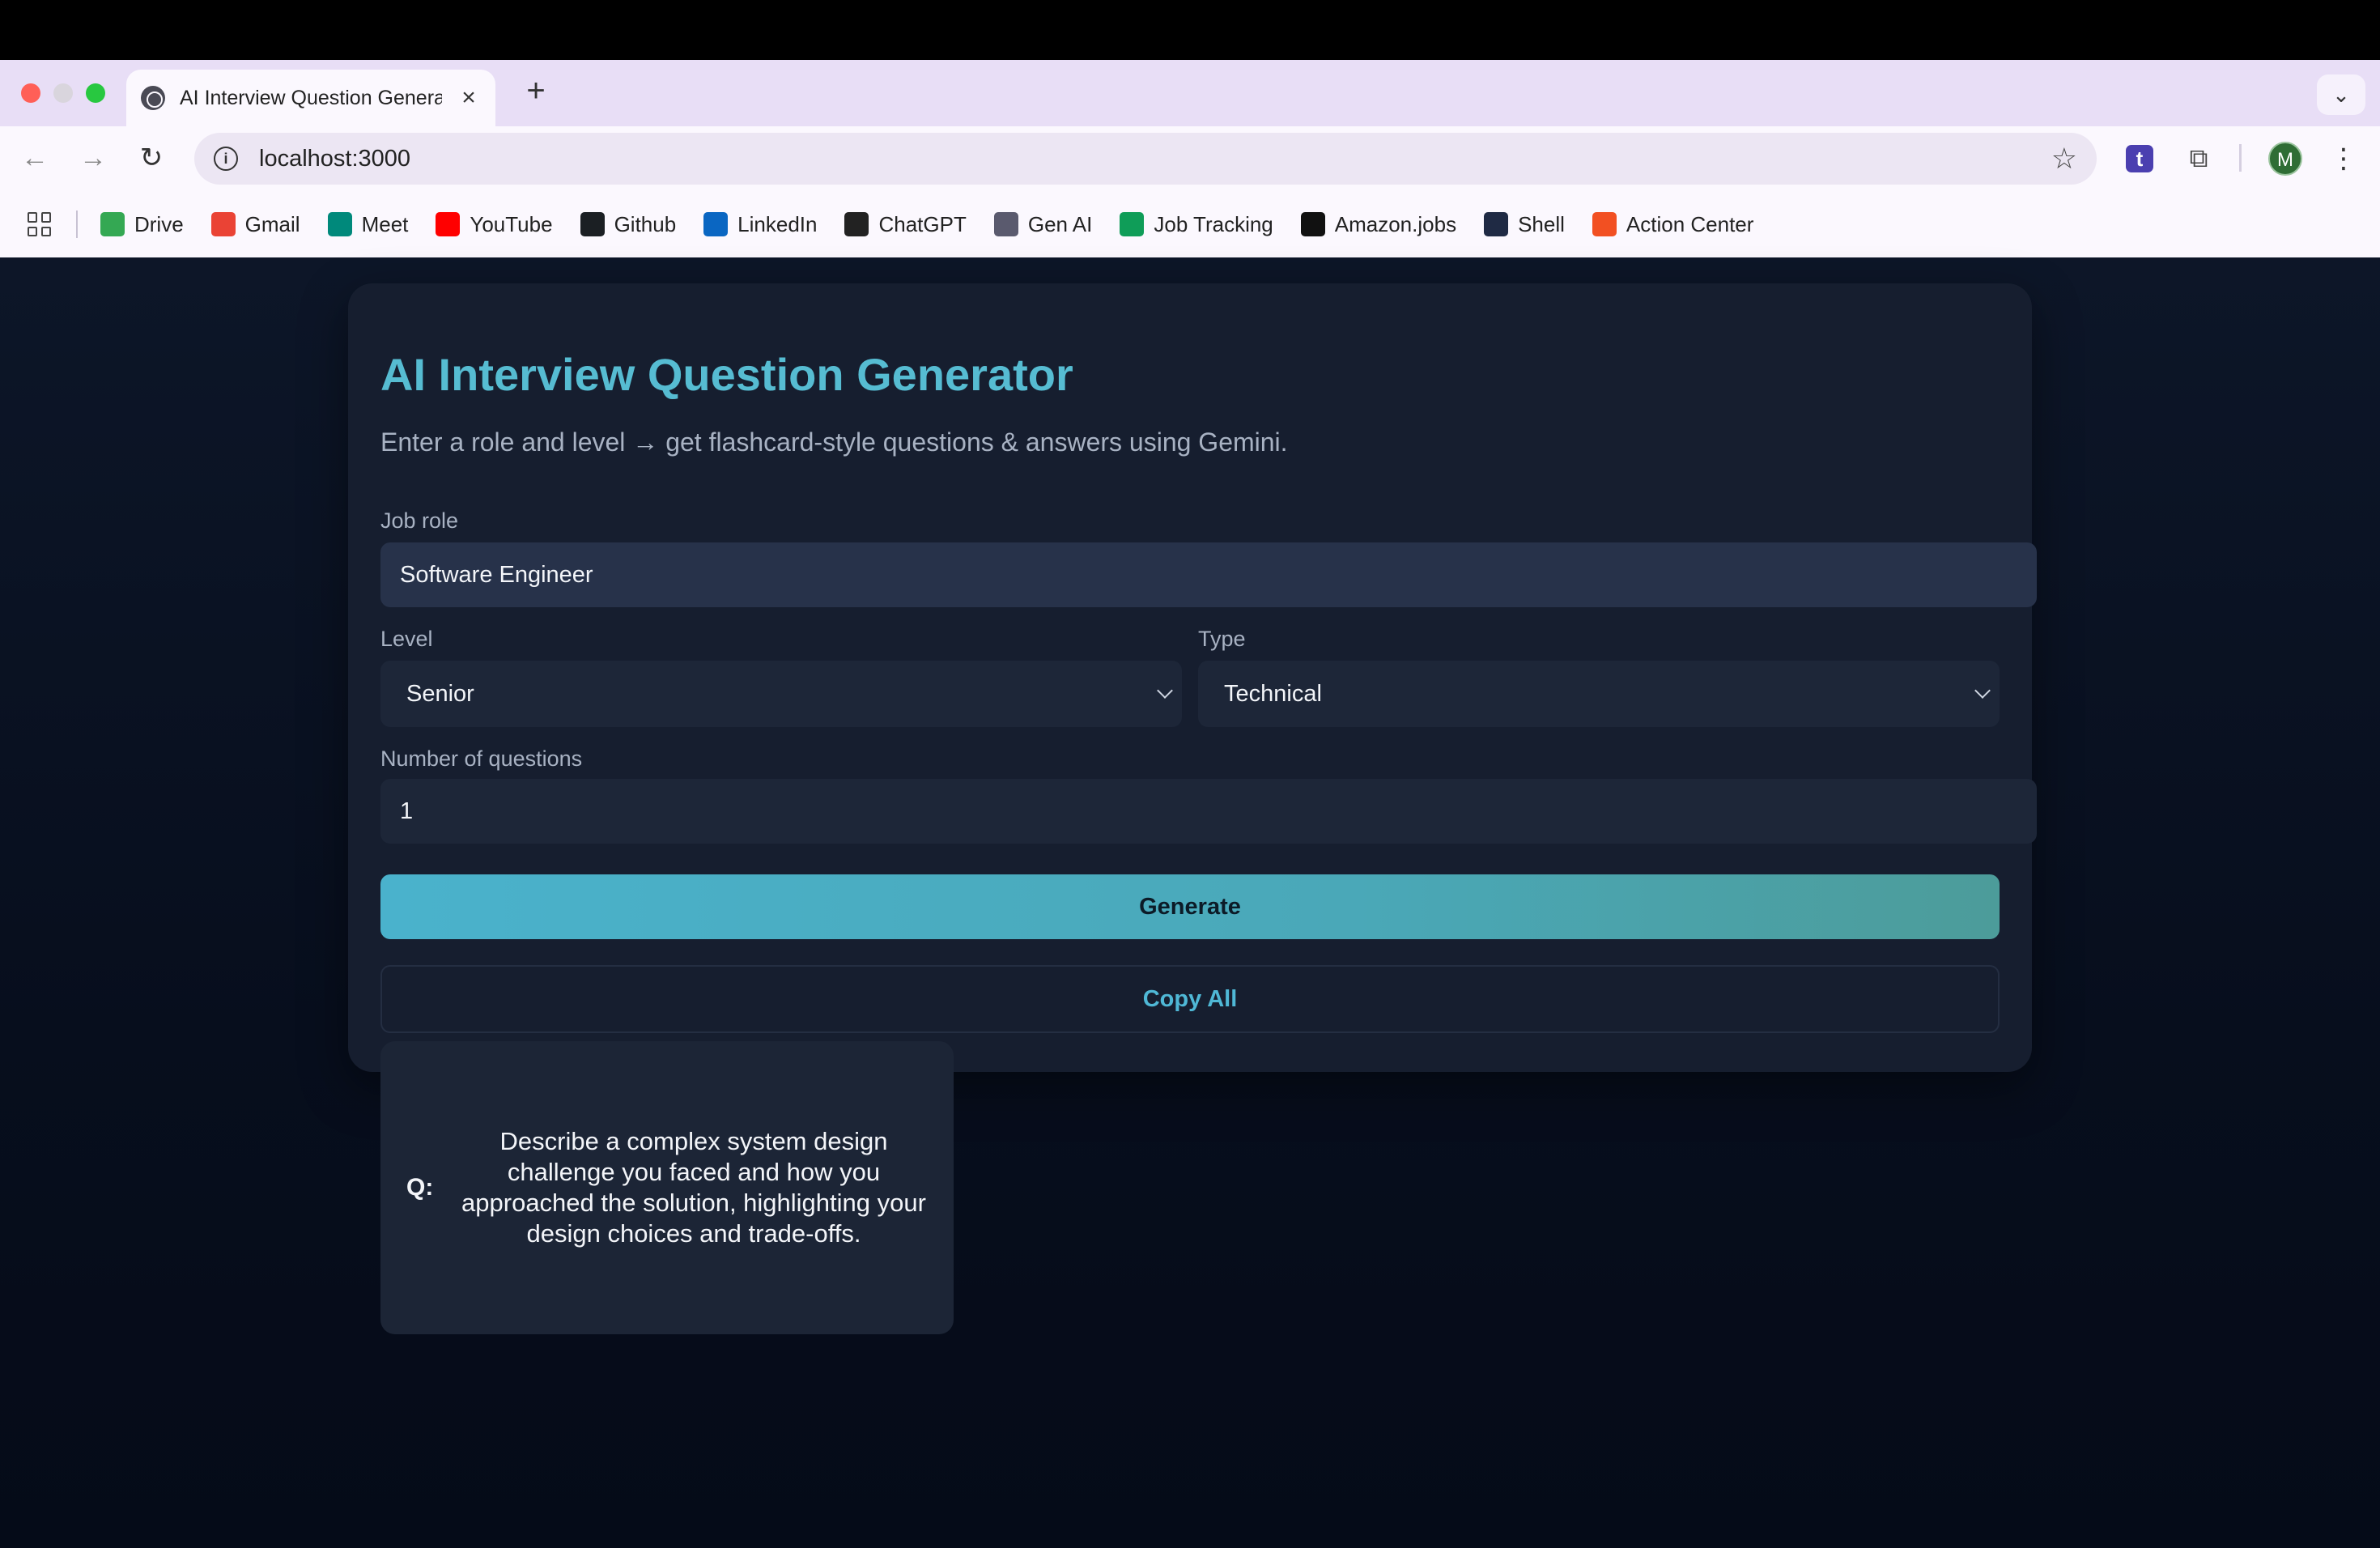  Describe the element at coordinates (93, 158) in the screenshot. I see `forward-button: →` at that location.